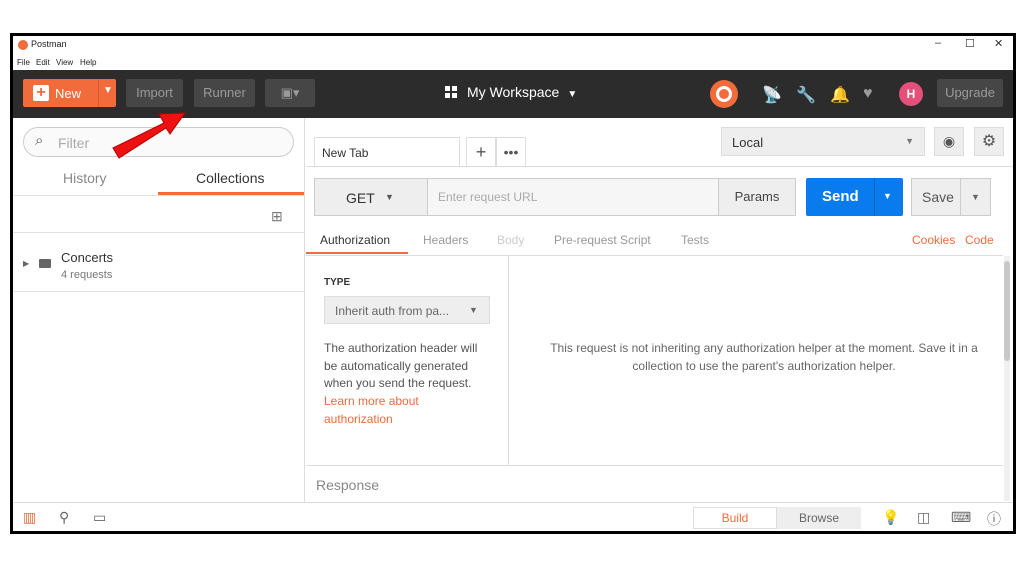 The height and width of the screenshot is (576, 1024). I want to click on new-window-icon: ▣▾, so click(290, 92).